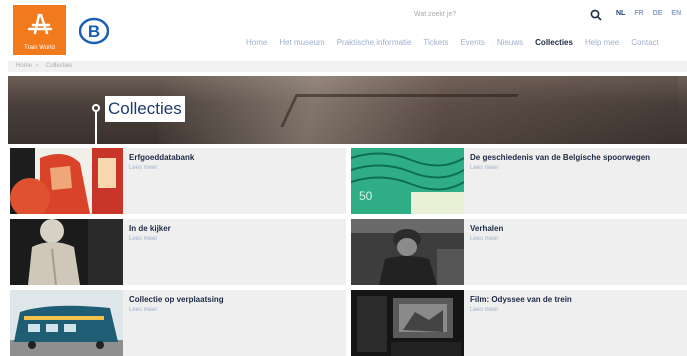 This screenshot has height=356, width=687. I want to click on svg-text: B, so click(94, 31).